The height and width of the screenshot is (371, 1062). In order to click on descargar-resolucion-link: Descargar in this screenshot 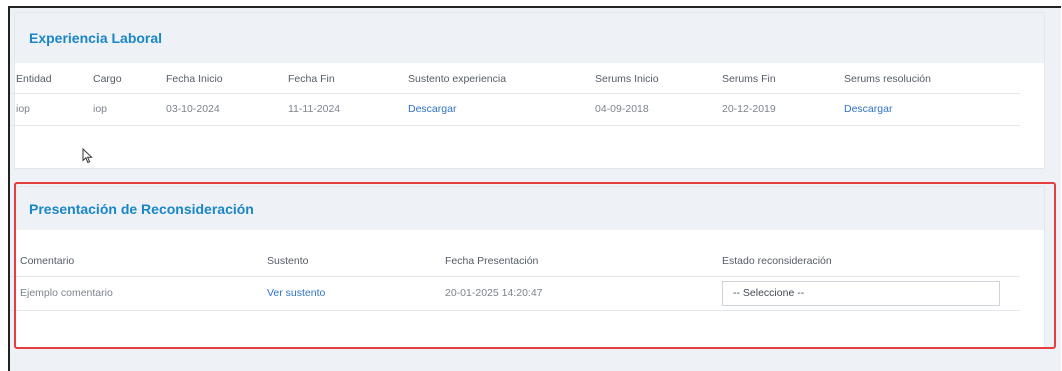, I will do `click(868, 109)`.